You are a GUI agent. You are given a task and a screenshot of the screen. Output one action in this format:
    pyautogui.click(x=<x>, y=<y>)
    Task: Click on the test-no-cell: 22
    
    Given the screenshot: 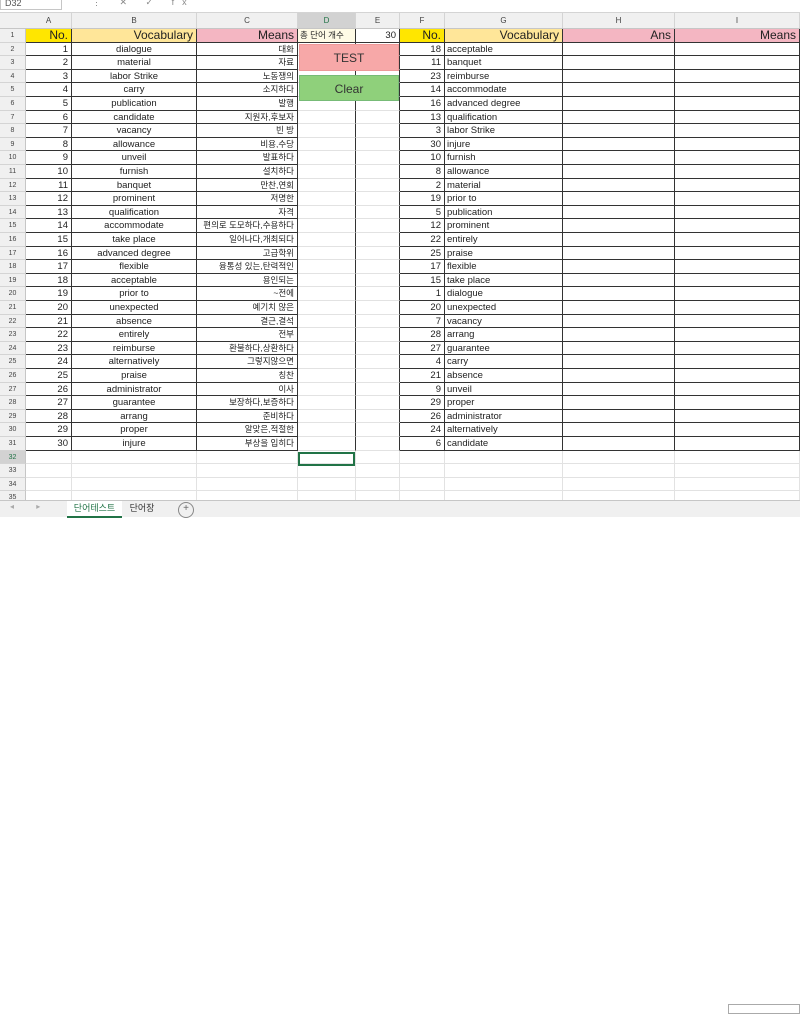 What is the action you would take?
    pyautogui.click(x=422, y=240)
    